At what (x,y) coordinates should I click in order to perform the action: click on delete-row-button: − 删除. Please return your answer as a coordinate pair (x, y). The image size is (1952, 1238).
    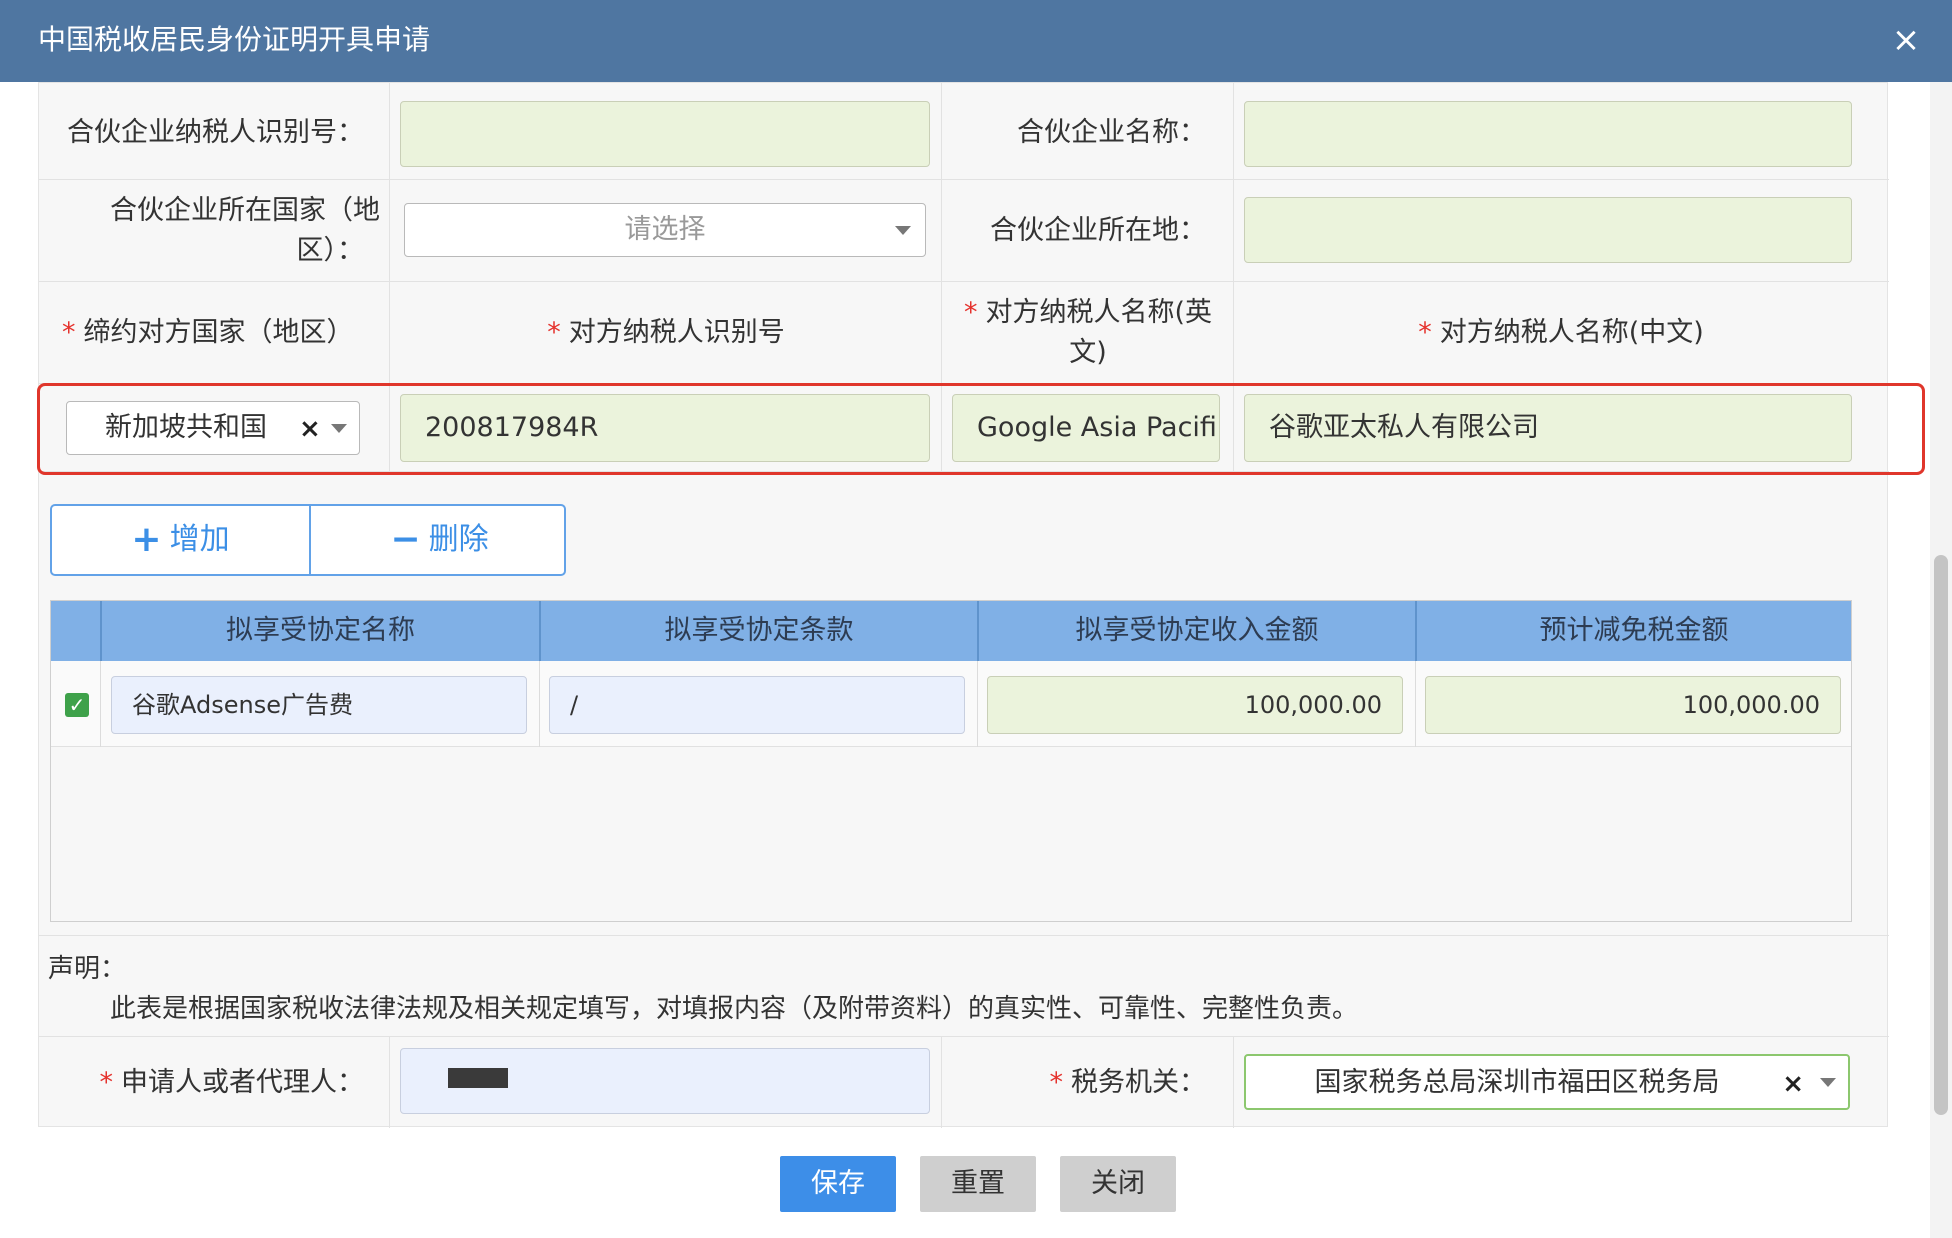
    Looking at the image, I should click on (439, 540).